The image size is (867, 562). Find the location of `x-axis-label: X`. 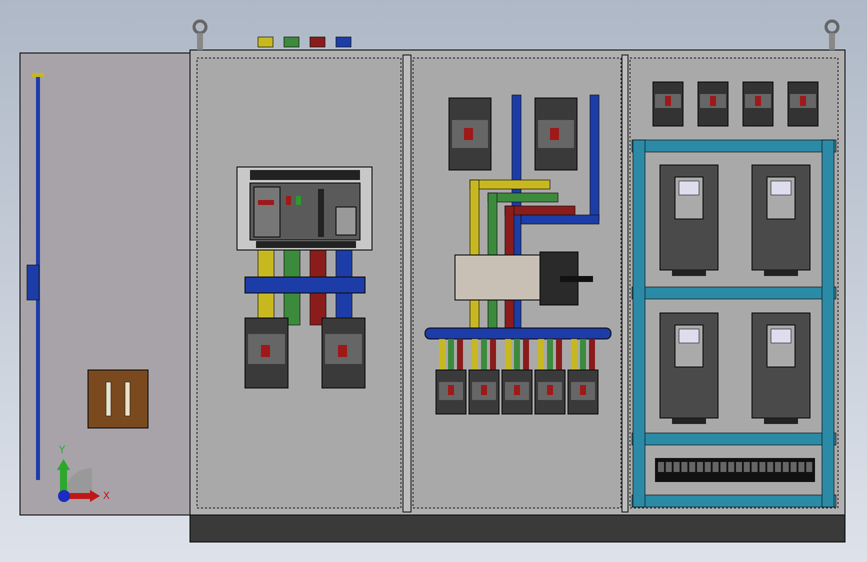

x-axis-label: X is located at coordinates (106, 496).